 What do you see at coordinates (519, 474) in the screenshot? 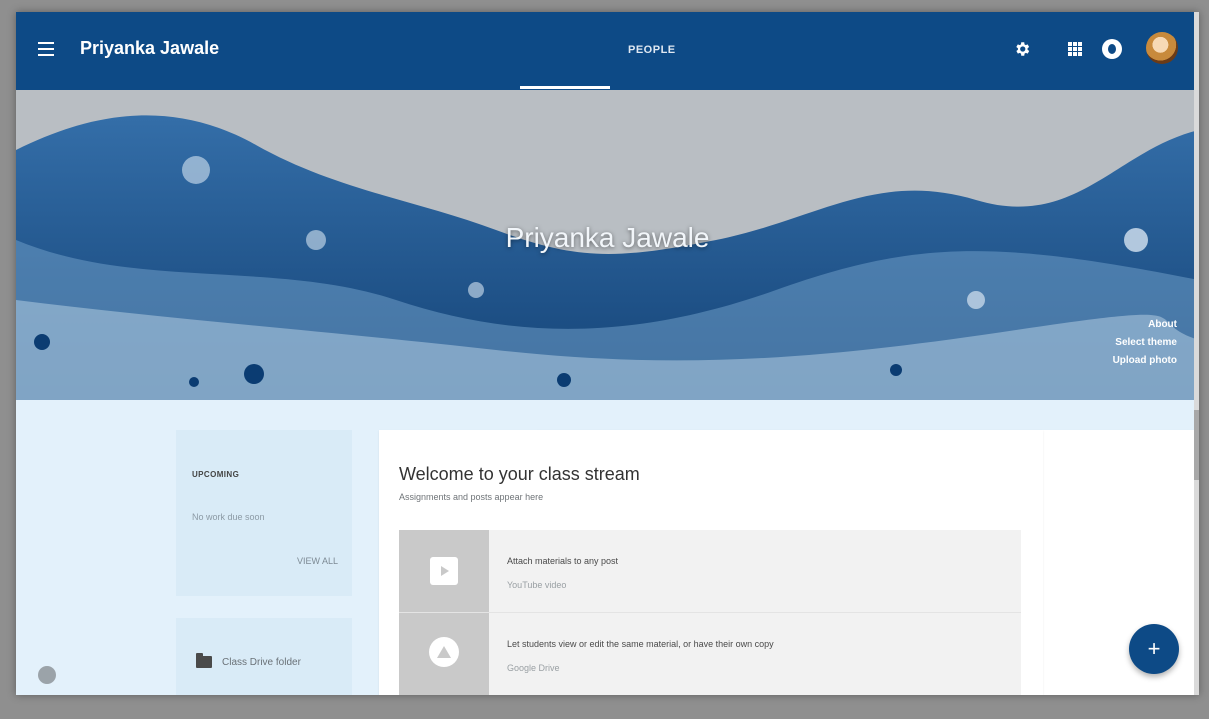
I see `stream-welcome-title: Welcome to your class stream` at bounding box center [519, 474].